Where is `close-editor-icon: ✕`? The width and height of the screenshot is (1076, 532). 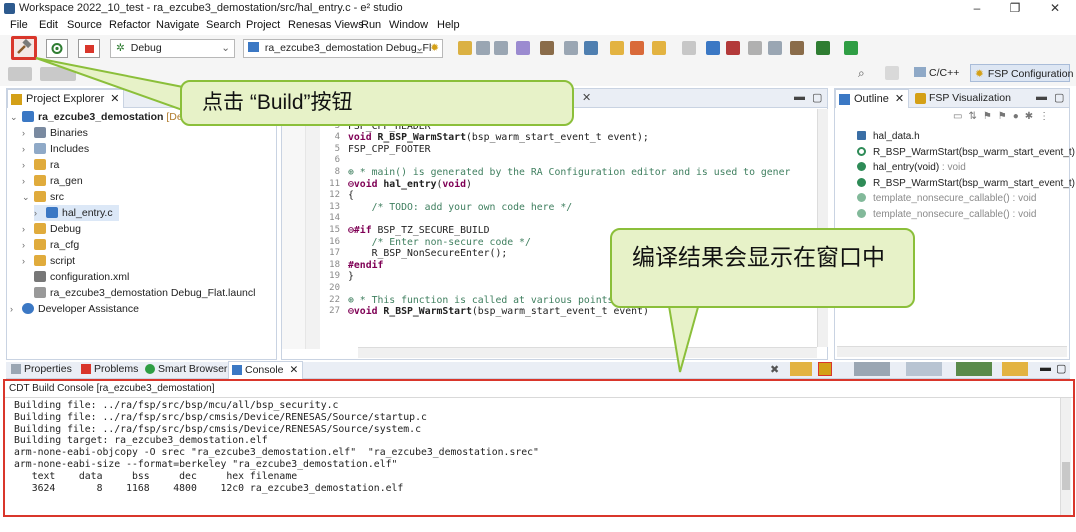 close-editor-icon: ✕ is located at coordinates (586, 97).